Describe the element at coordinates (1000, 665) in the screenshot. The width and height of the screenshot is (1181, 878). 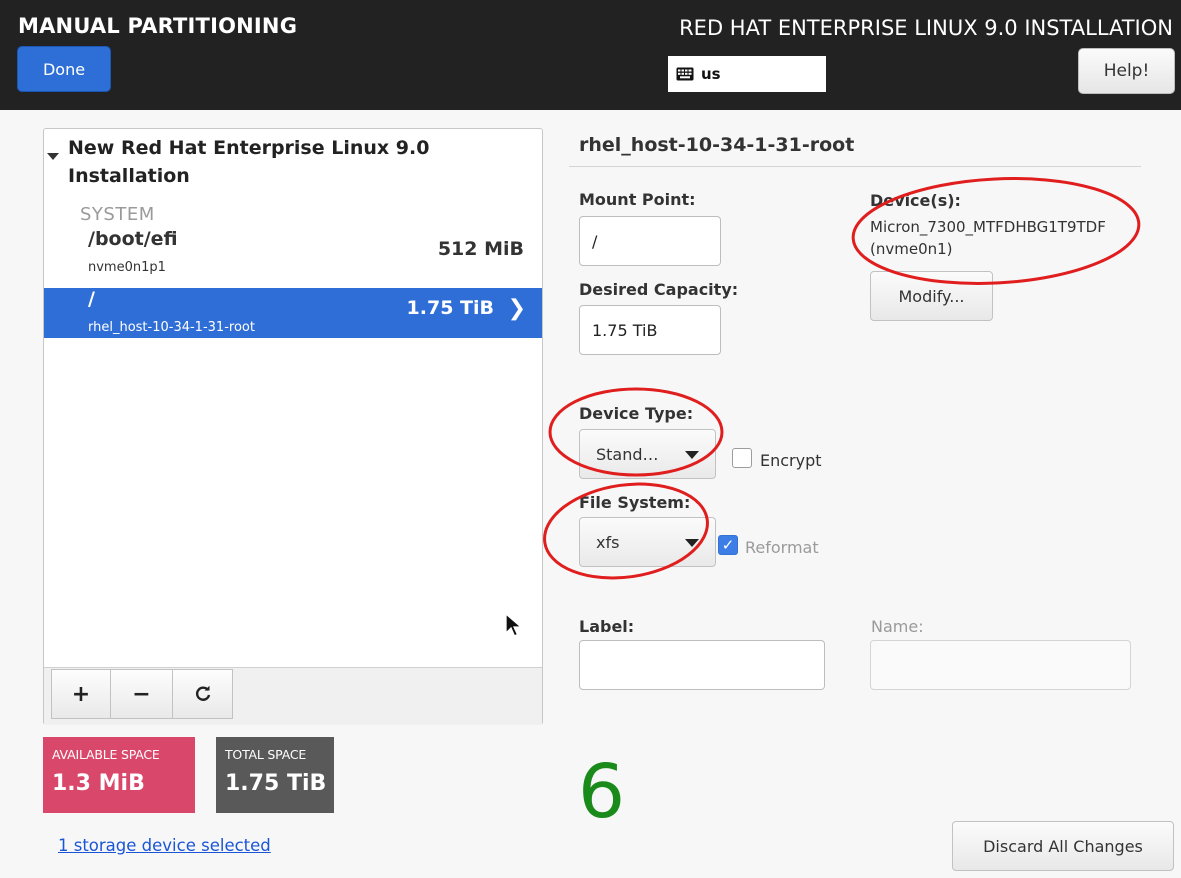
I see `name-input` at that location.